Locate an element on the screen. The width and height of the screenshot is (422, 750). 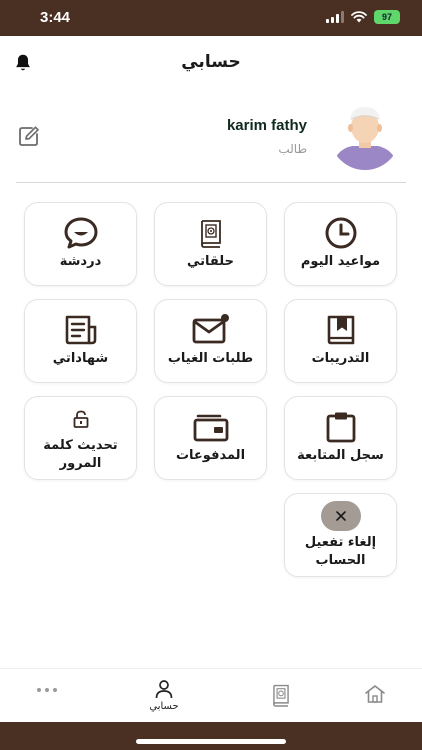
status-time: 3:44 is located at coordinates (55, 17).